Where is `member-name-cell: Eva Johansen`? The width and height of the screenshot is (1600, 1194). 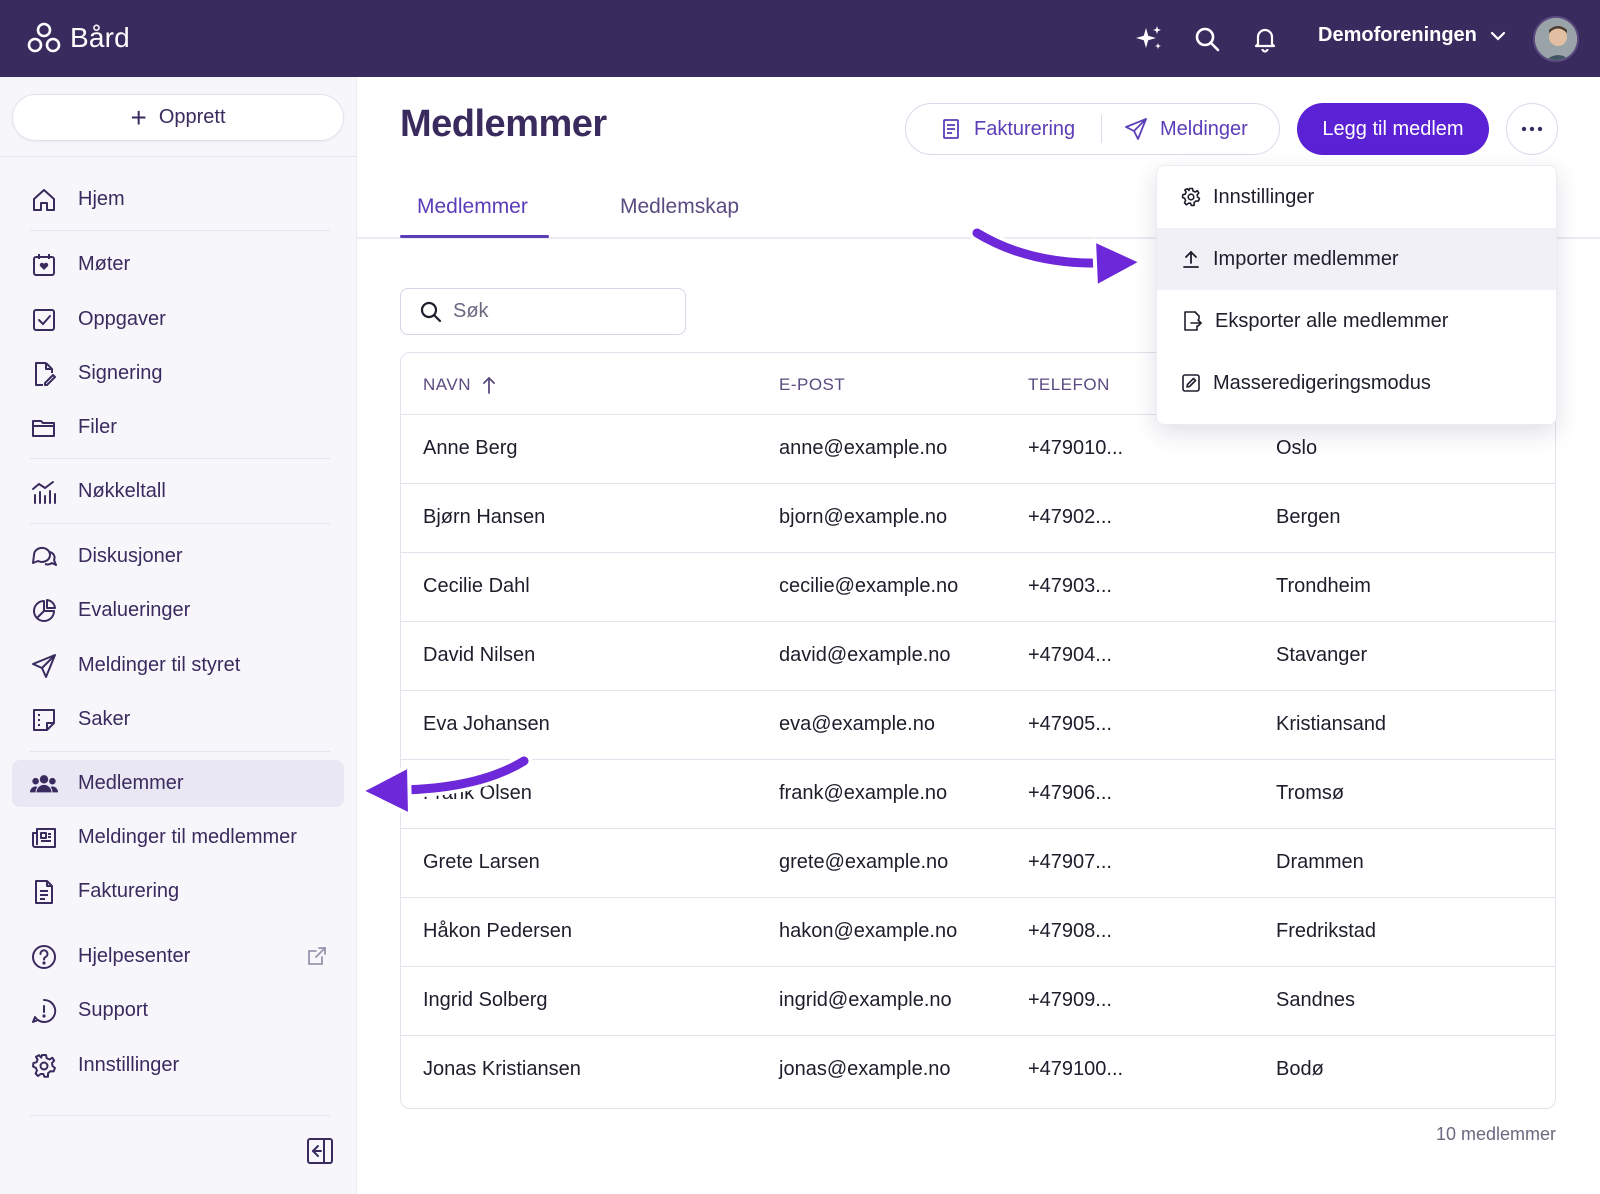 member-name-cell: Eva Johansen is located at coordinates (486, 724).